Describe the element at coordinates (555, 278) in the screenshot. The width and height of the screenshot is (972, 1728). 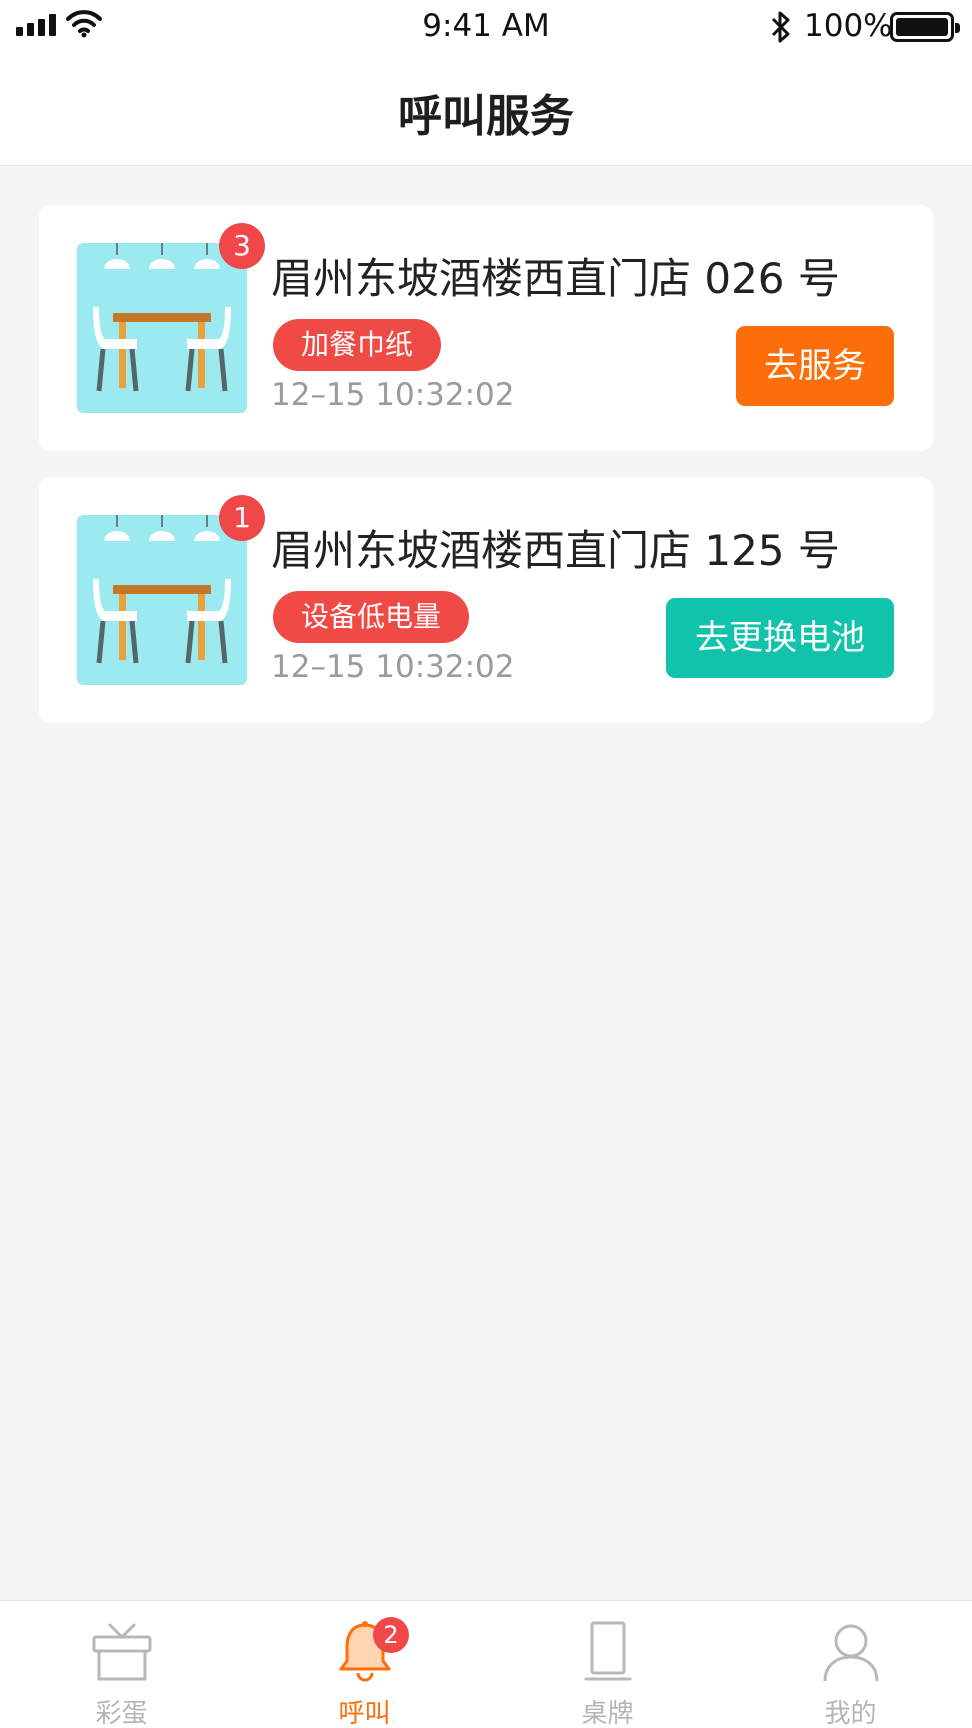
I see `table-title: 眉州东坡酒楼西直门店 026 号` at that location.